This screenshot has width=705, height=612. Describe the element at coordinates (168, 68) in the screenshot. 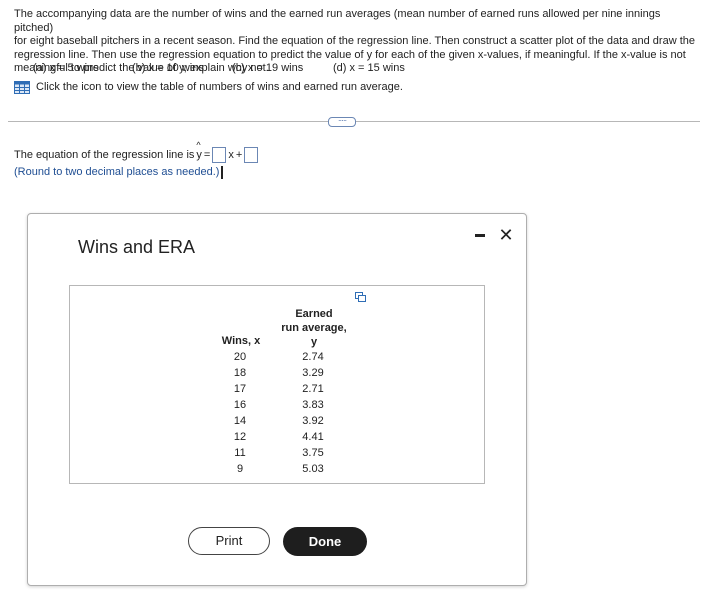

I see `part-b: (b) x = 10 wins` at that location.